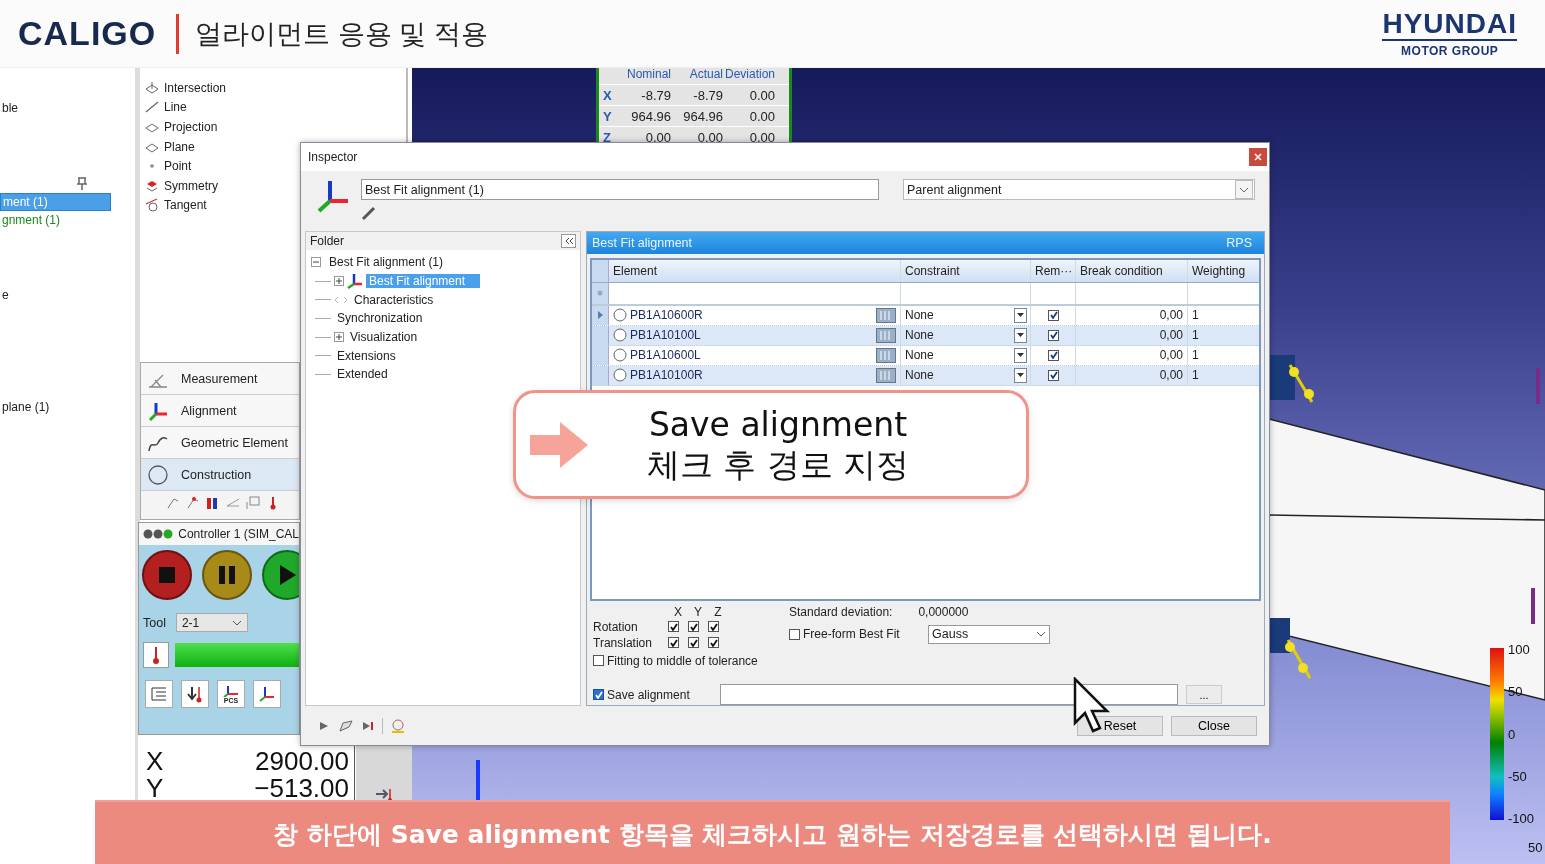  I want to click on collapse-button, so click(568, 241).